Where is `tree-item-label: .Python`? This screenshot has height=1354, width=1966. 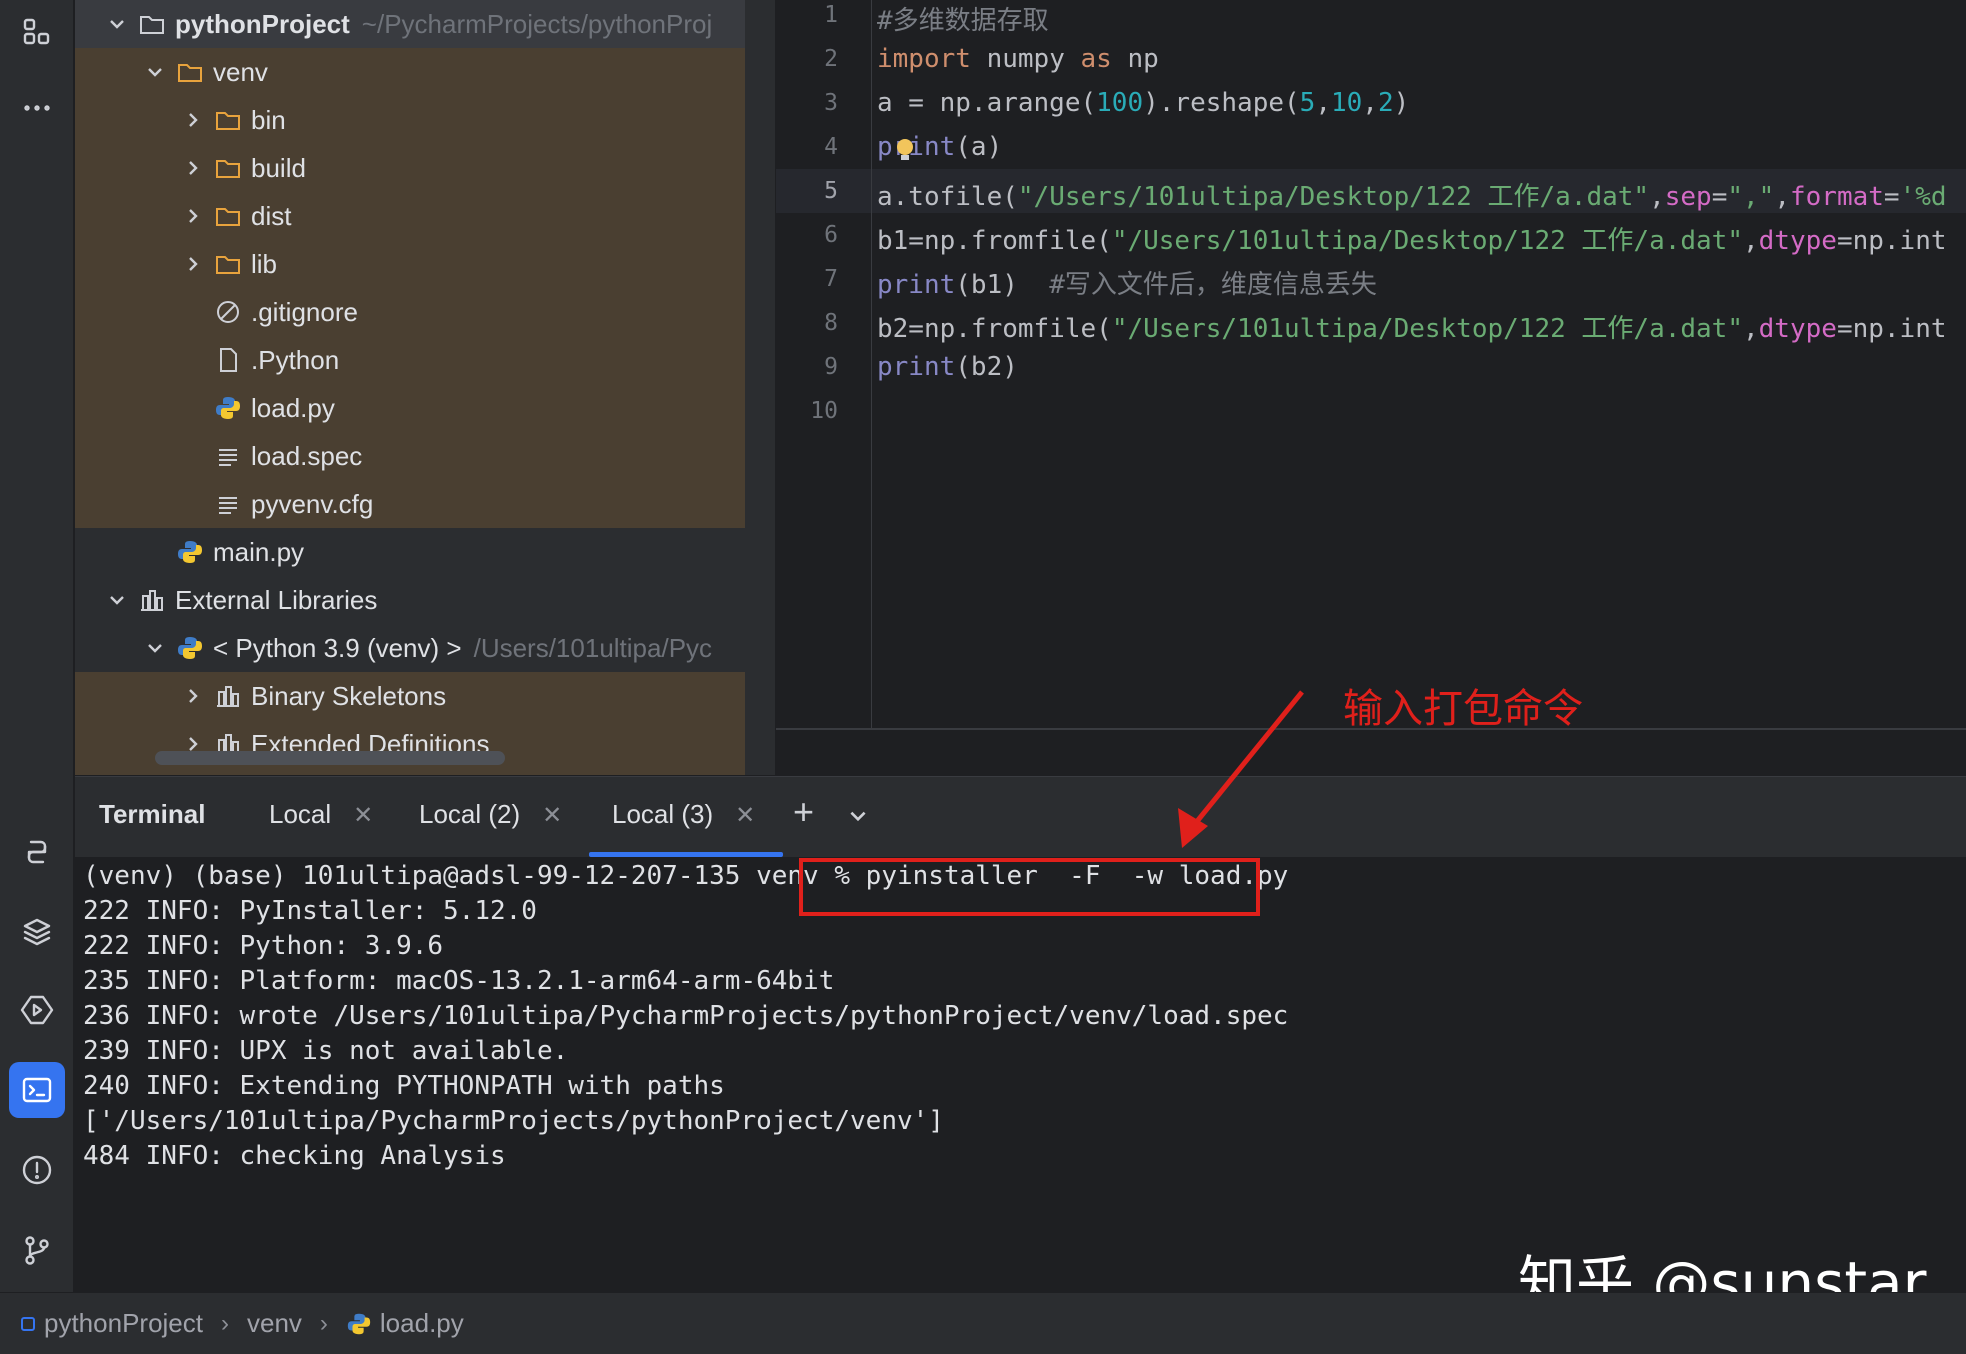 tree-item-label: .Python is located at coordinates (295, 359).